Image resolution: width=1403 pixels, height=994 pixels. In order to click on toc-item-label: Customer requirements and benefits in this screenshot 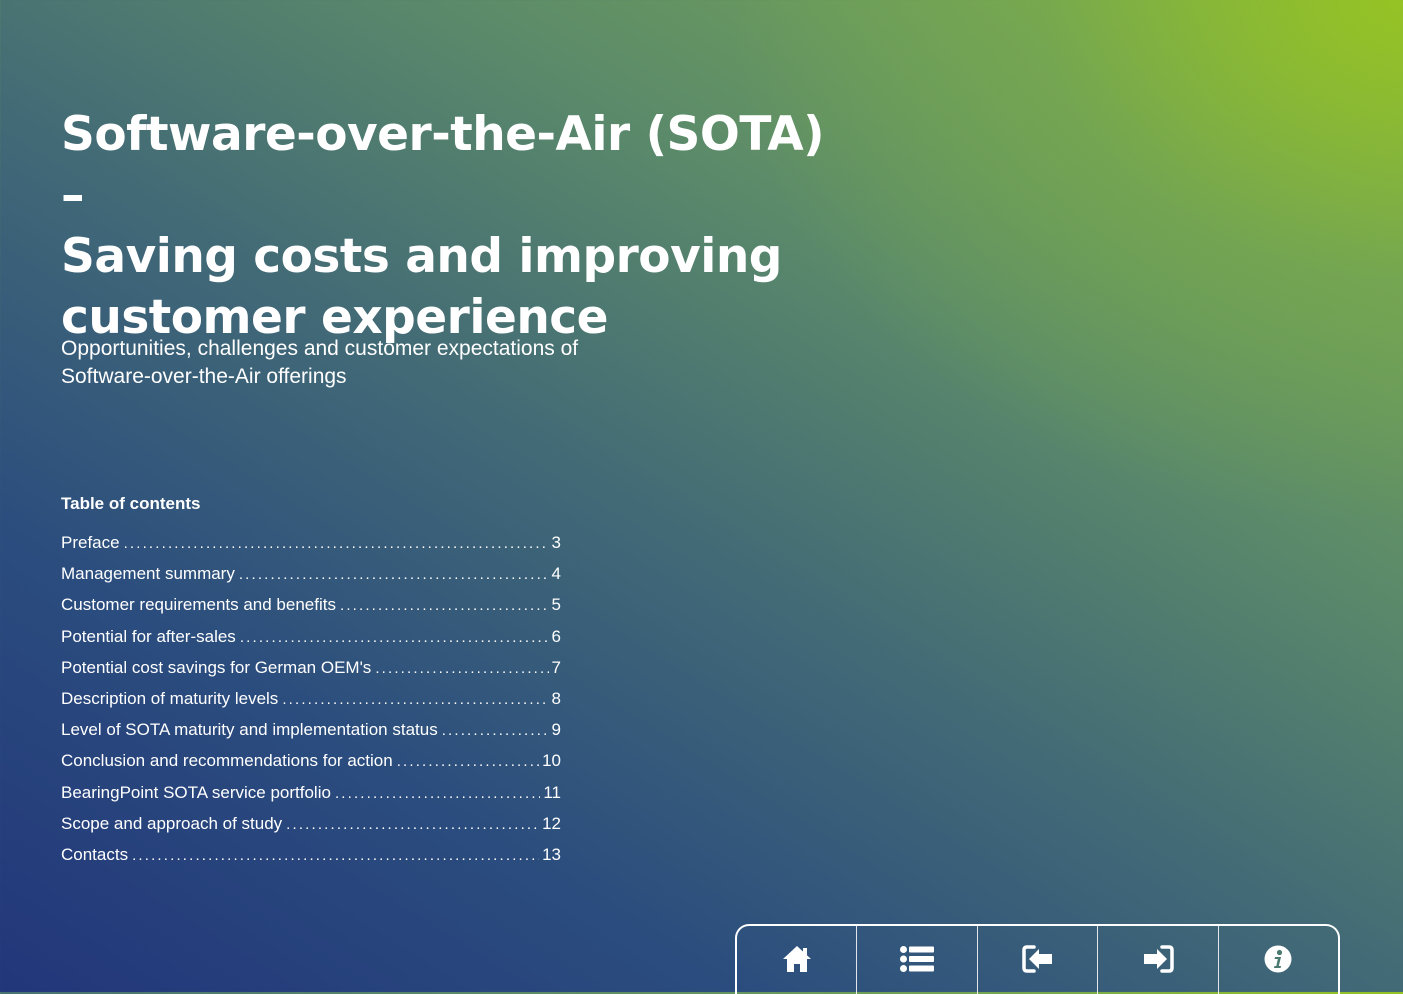, I will do `click(198, 605)`.